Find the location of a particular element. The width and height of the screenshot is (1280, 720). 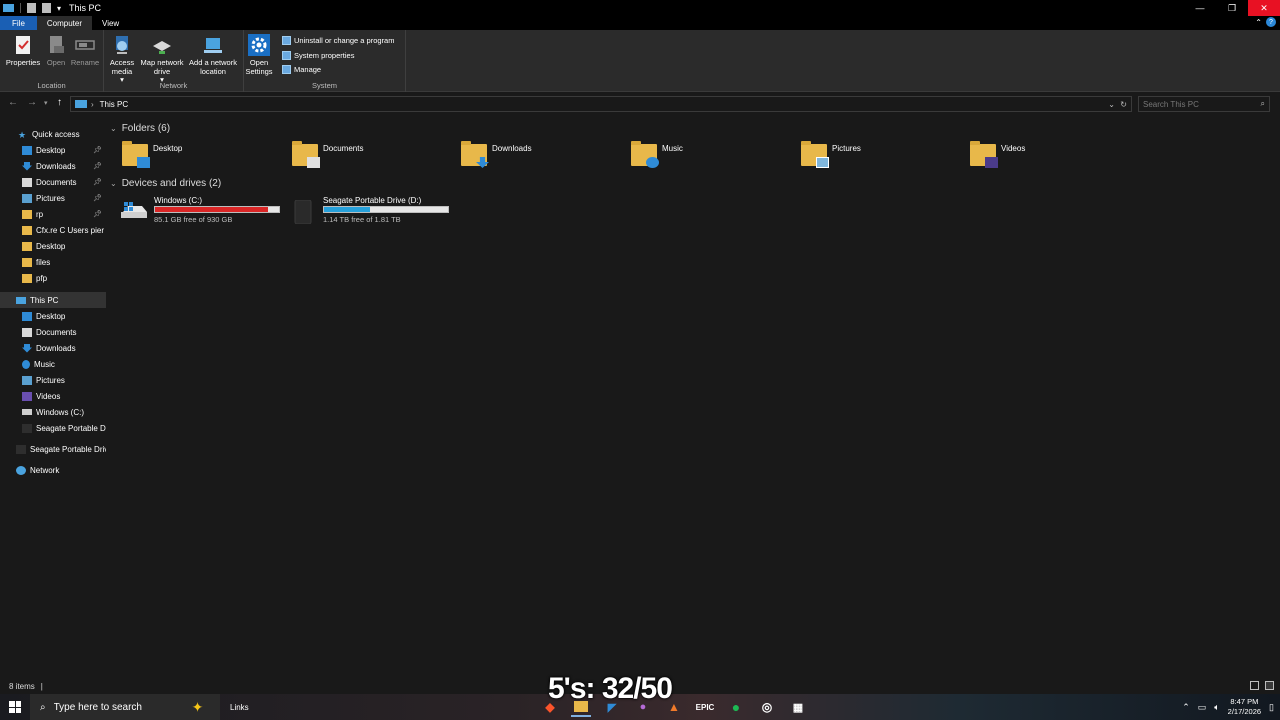

nav-qa-pictures: Pictures 📌︎ is located at coordinates (53, 198).